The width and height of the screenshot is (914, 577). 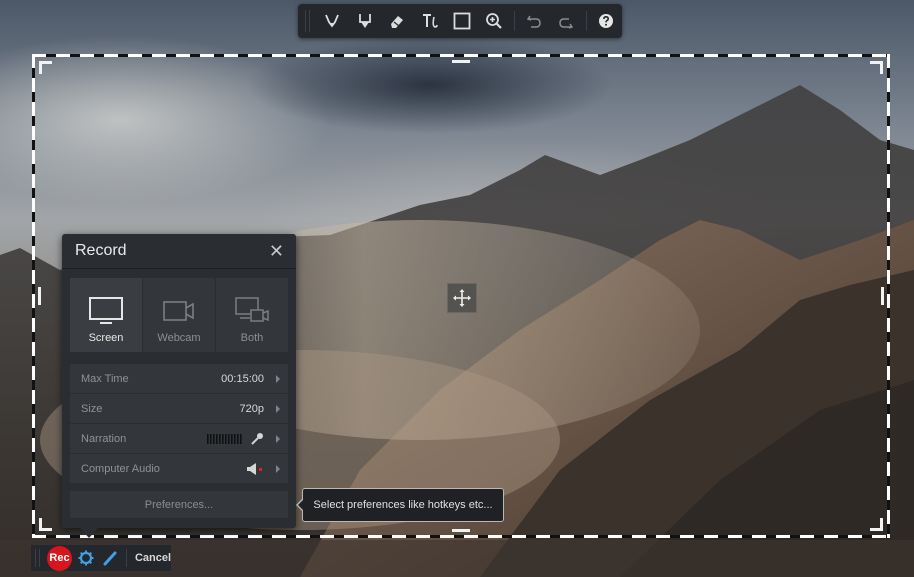 I want to click on redo-button, so click(x=566, y=21).